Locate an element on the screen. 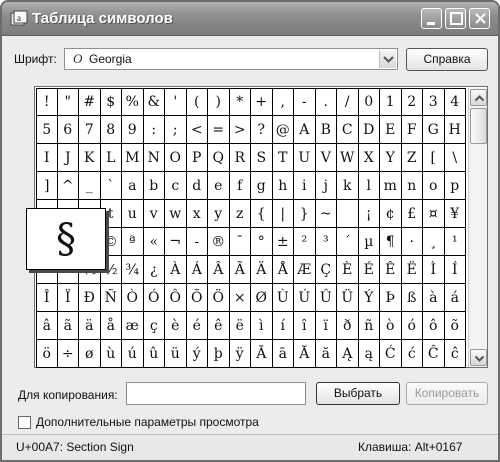 This screenshot has height=462, width=500. char-cell: u is located at coordinates (133, 214).